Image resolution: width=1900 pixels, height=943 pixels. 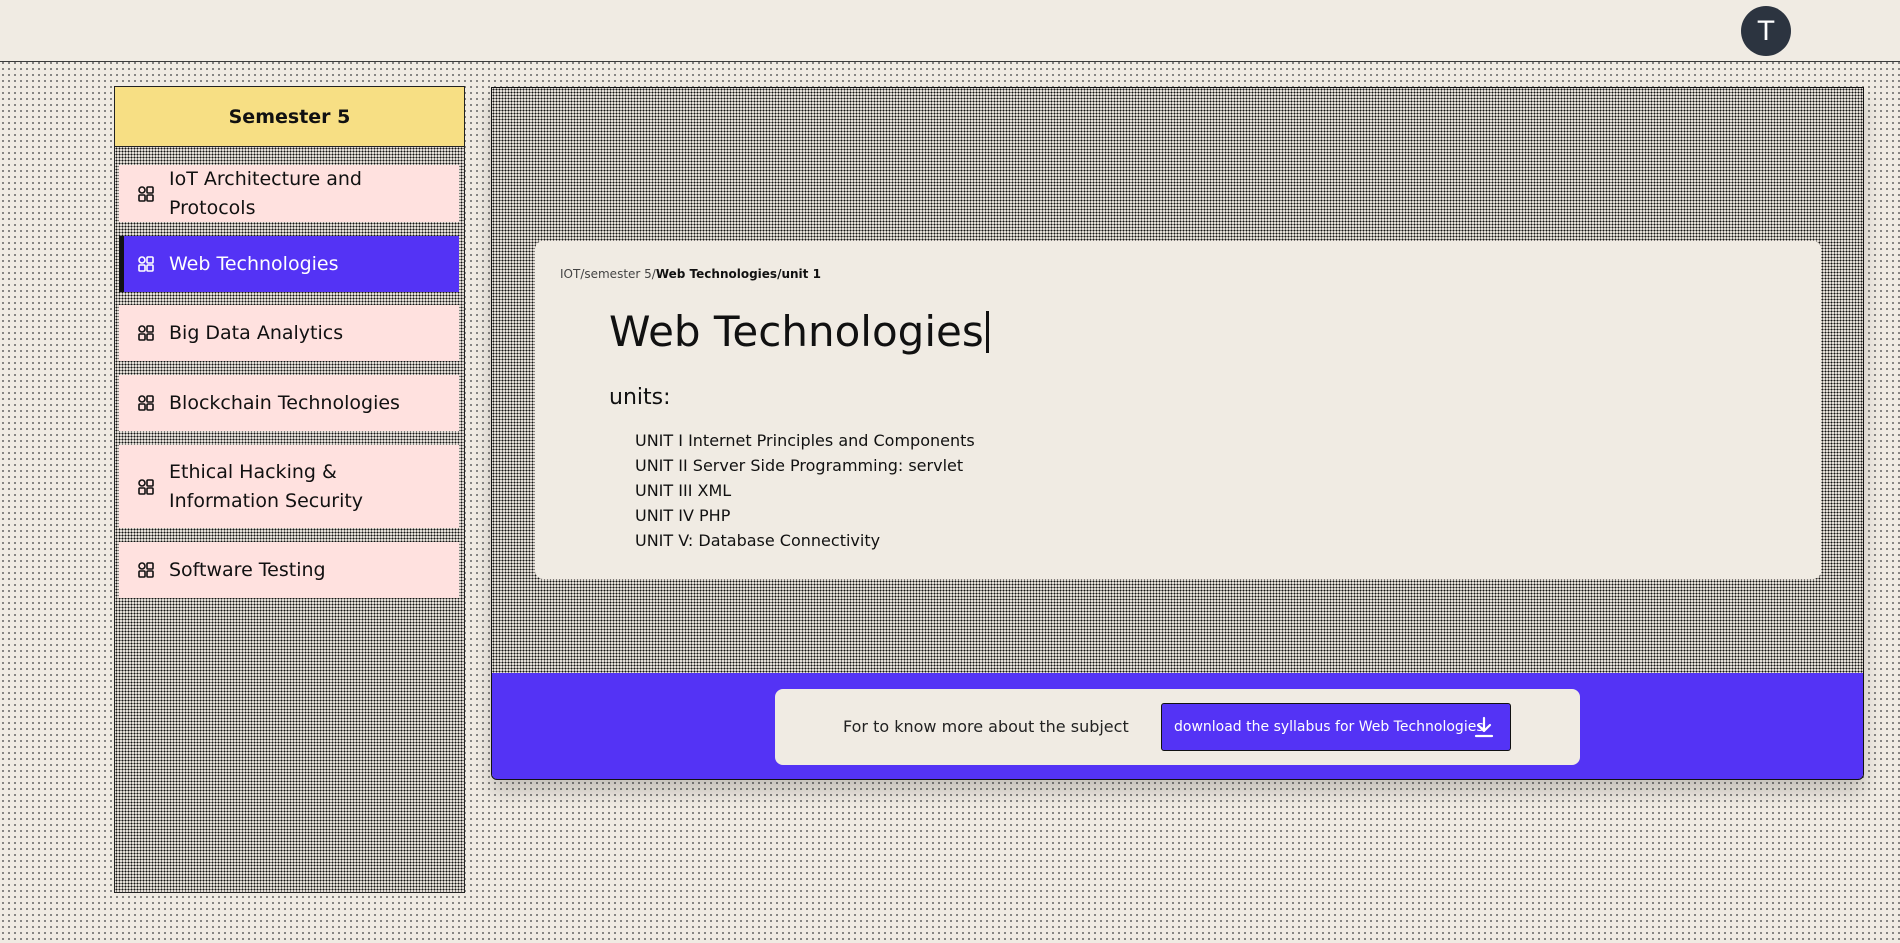 I want to click on sidebar-item-blockchain: Blockchain Technologies, so click(x=289, y=403).